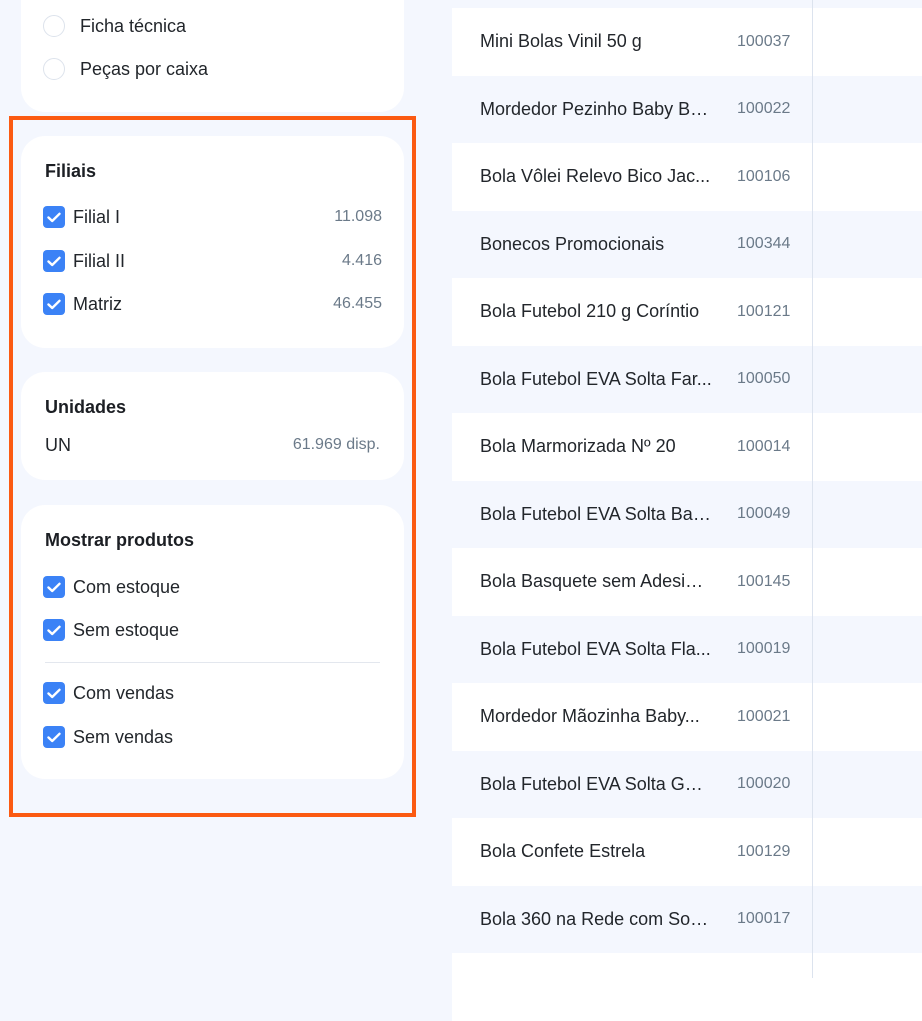  I want to click on table-row: Bola 360 na Rede com Sola... 100017, so click(687, 919).